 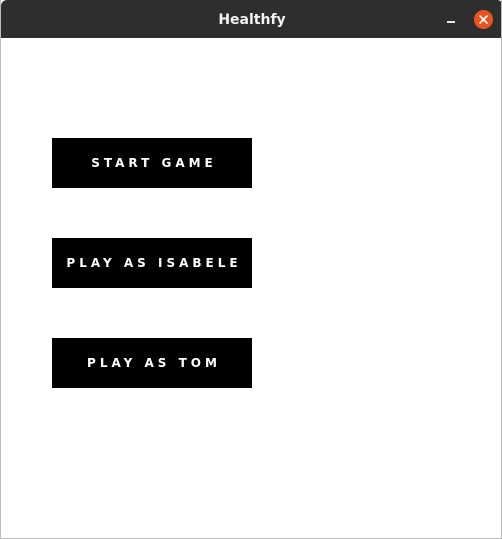 I want to click on start-game-button: START GAME, so click(x=152, y=163).